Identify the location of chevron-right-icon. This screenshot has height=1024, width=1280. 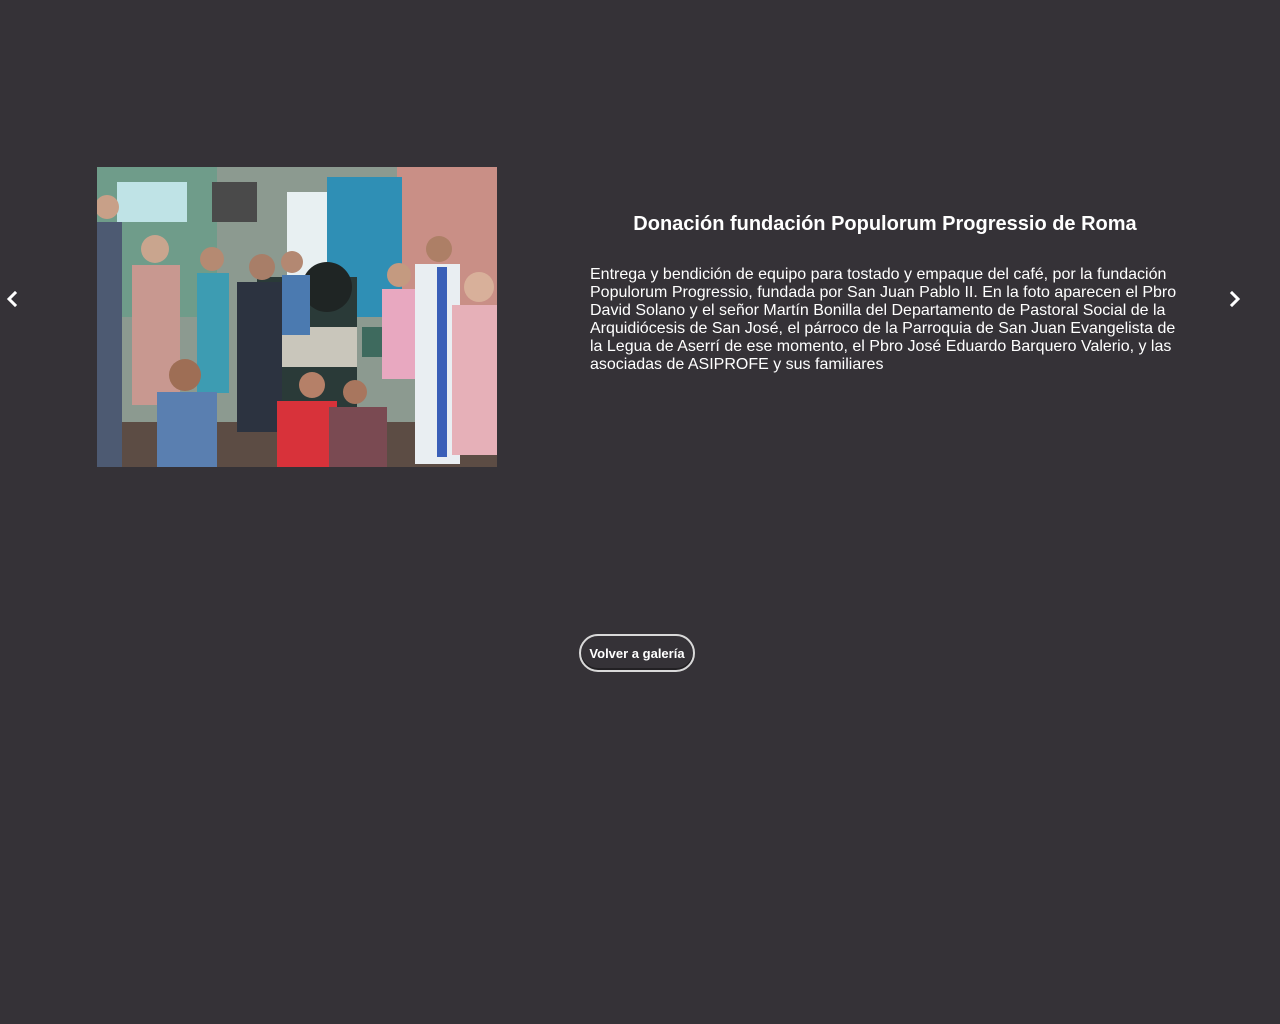
(1235, 299).